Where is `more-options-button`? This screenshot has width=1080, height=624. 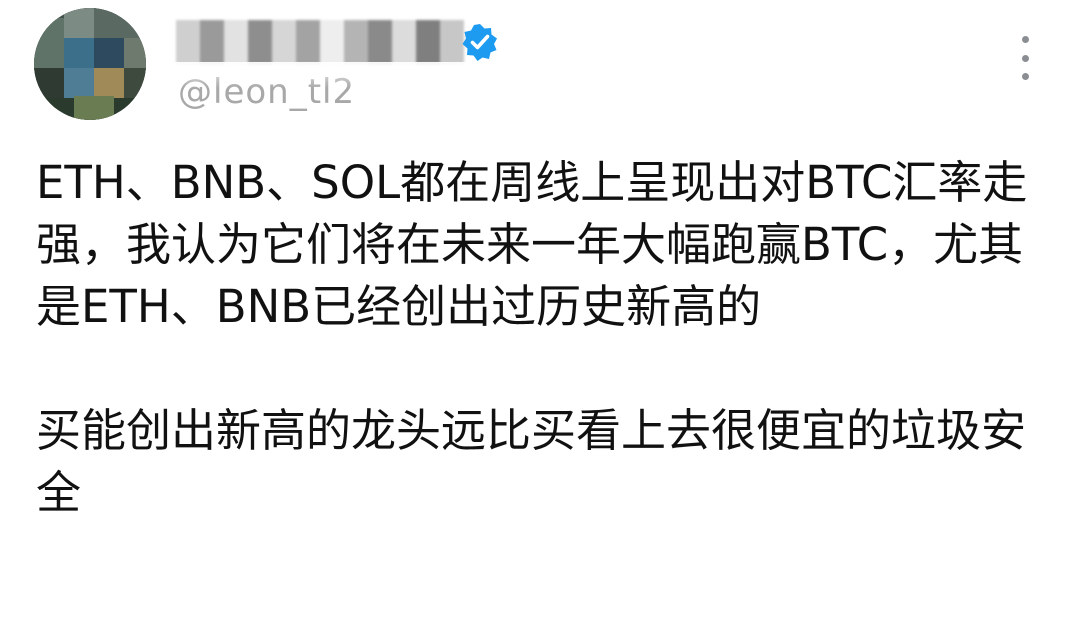 more-options-button is located at coordinates (1025, 58).